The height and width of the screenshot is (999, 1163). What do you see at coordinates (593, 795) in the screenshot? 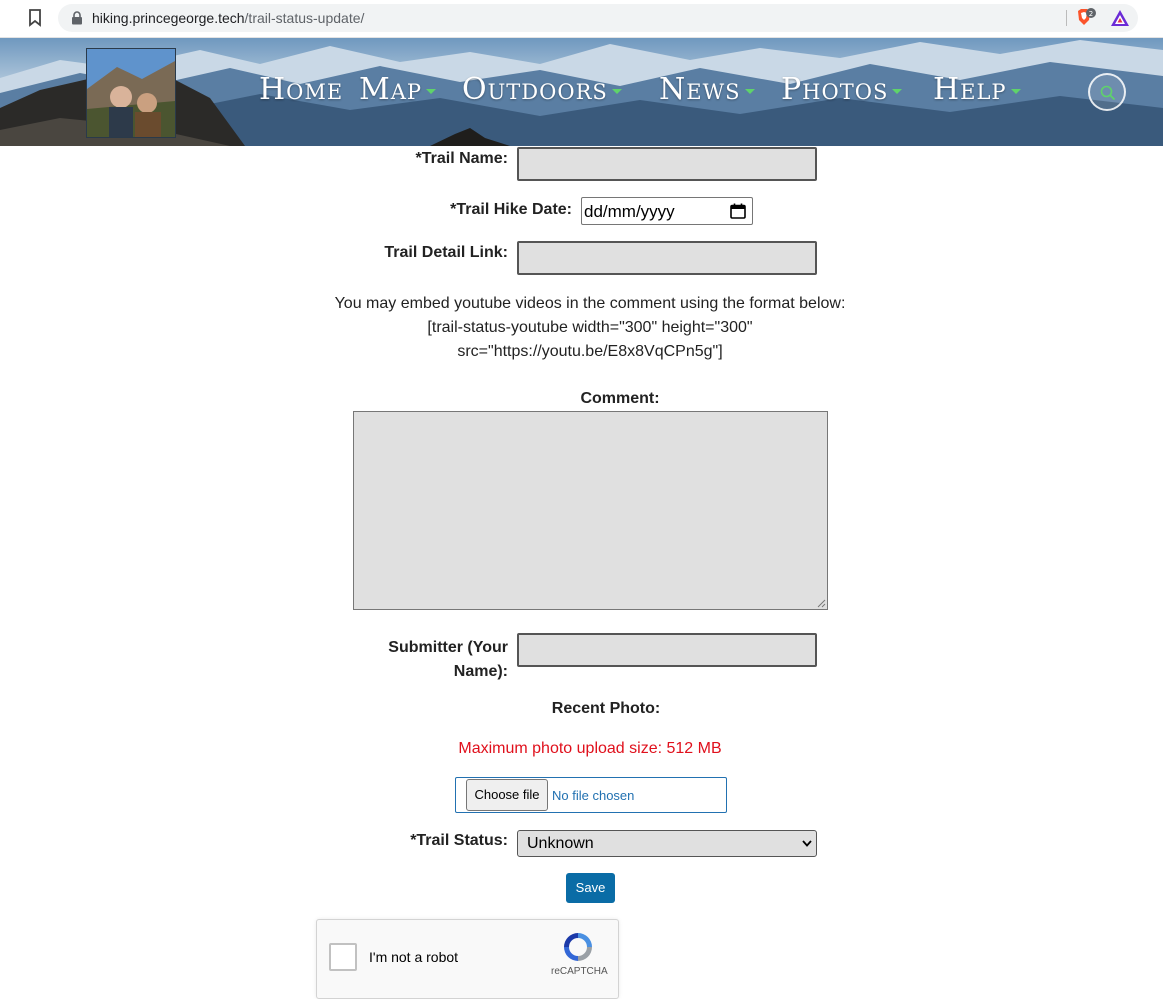
I see `file-status-text: No file chosen` at bounding box center [593, 795].